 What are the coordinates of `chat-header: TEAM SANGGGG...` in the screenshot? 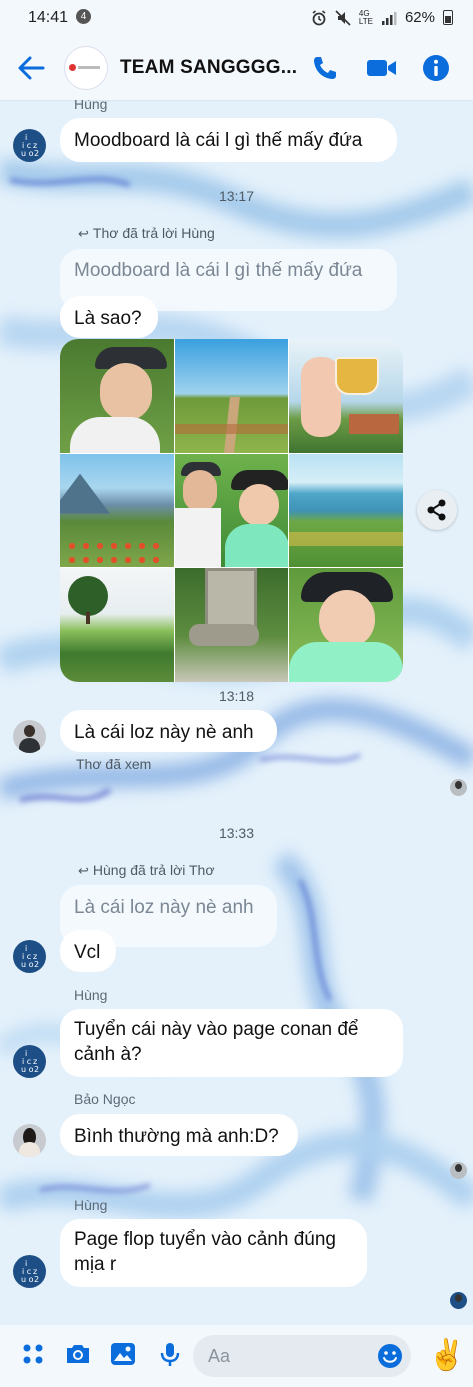 It's located at (236, 68).